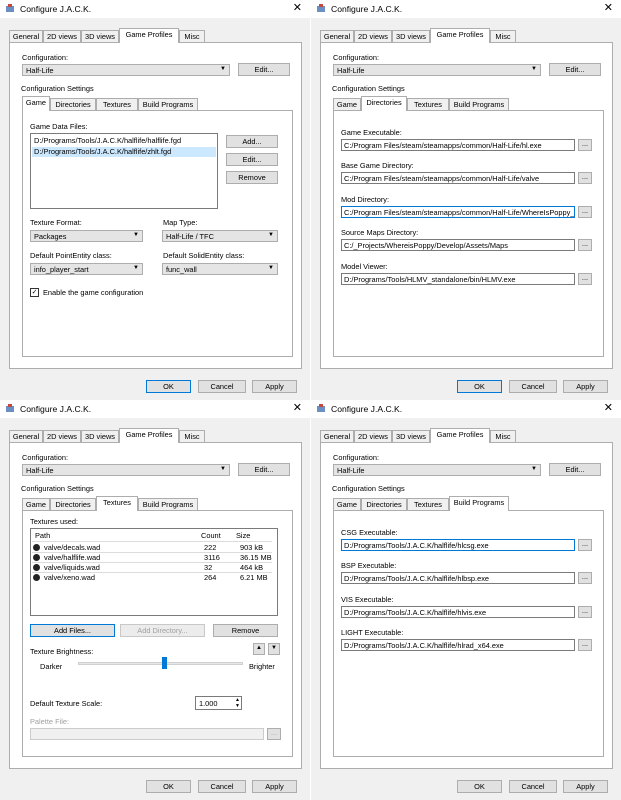  I want to click on column-header-count: Count, so click(211, 535).